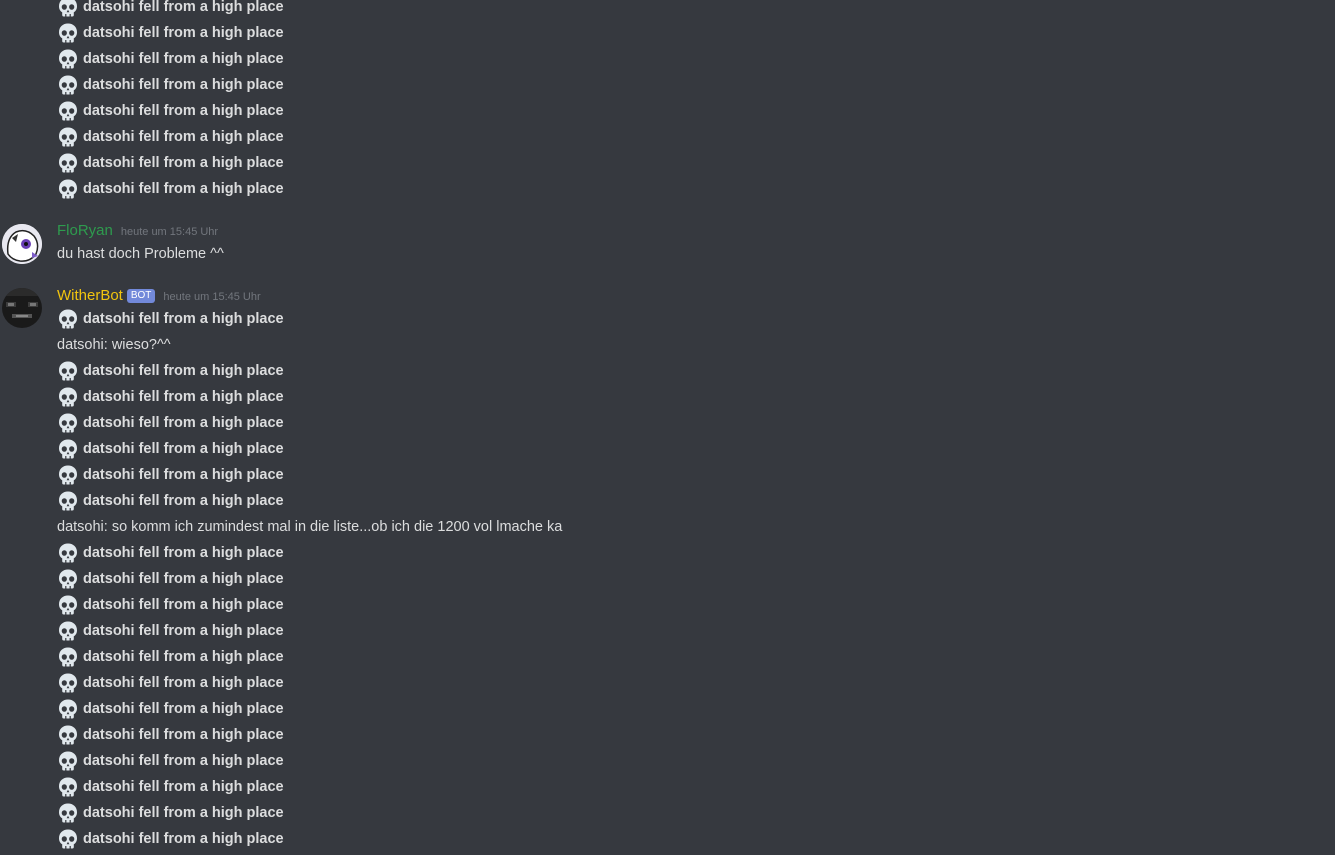 The image size is (1335, 855). I want to click on florian-avatar, so click(22, 244).